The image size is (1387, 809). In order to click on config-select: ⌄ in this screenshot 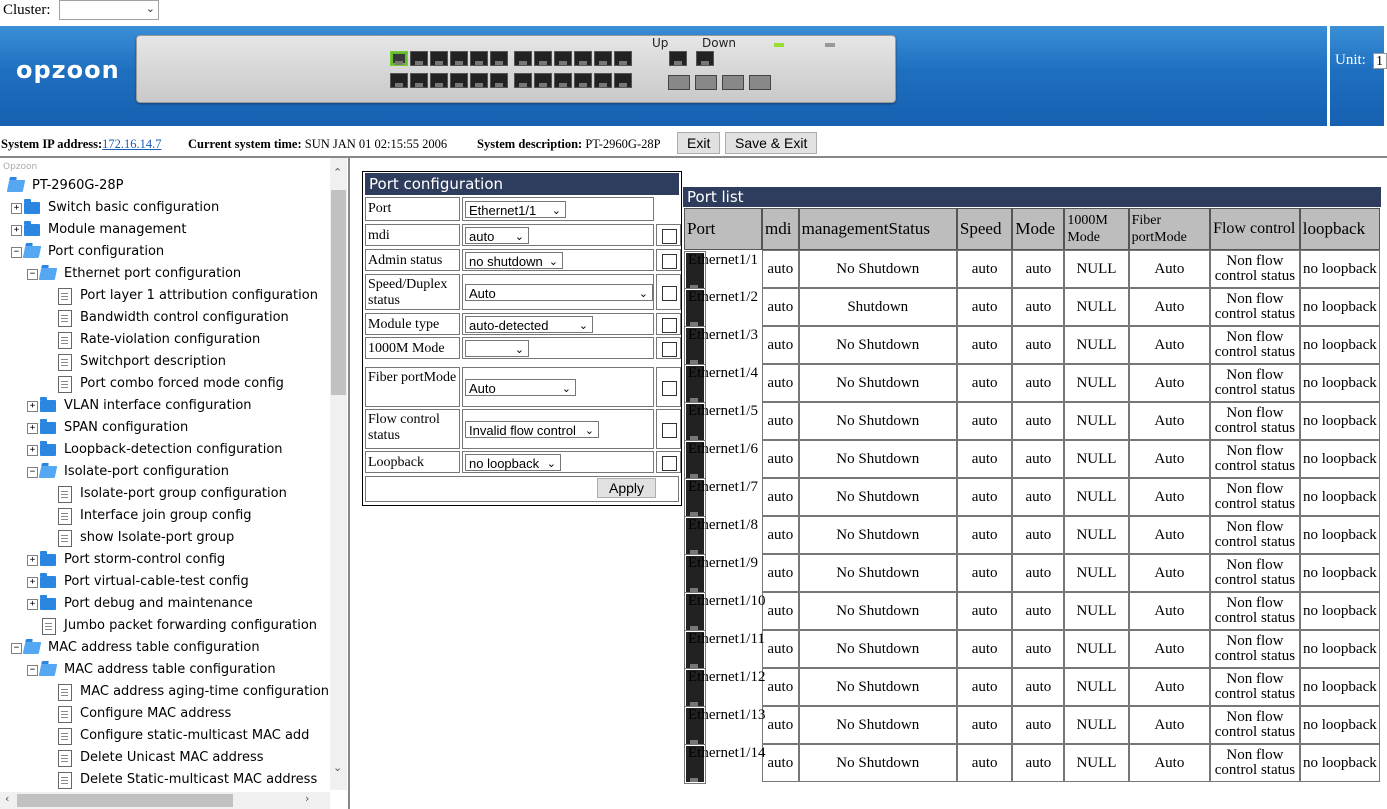, I will do `click(497, 348)`.